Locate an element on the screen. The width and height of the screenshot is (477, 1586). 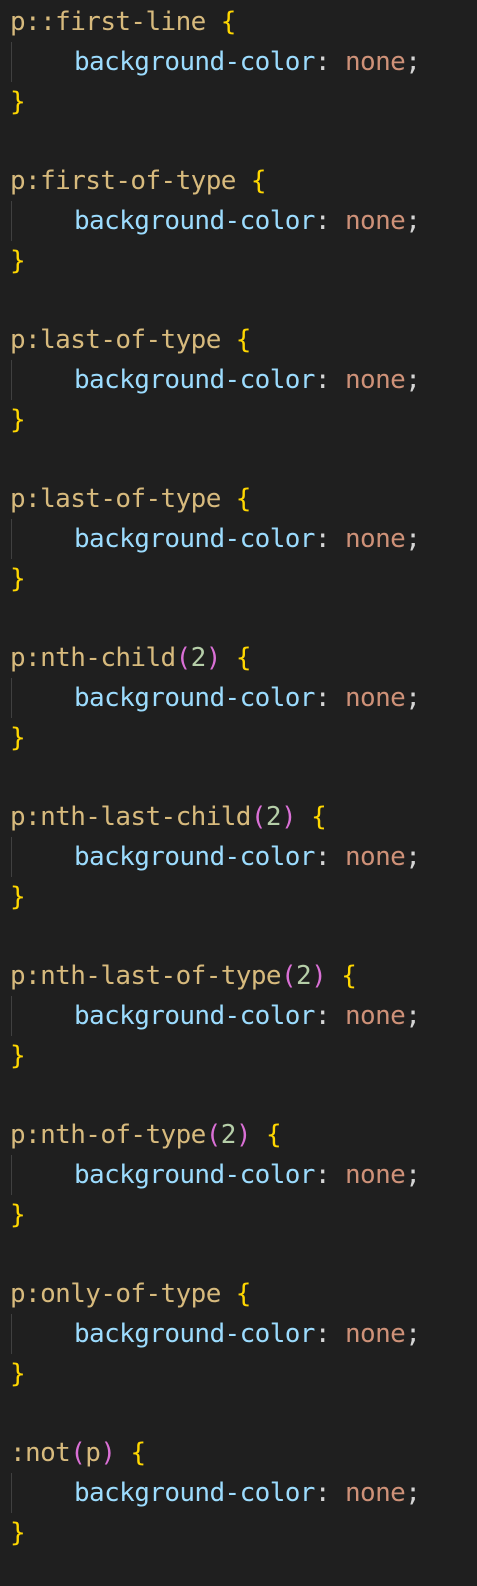
css-rule-selector-line: p:only-of-type { is located at coordinates (130, 1294).